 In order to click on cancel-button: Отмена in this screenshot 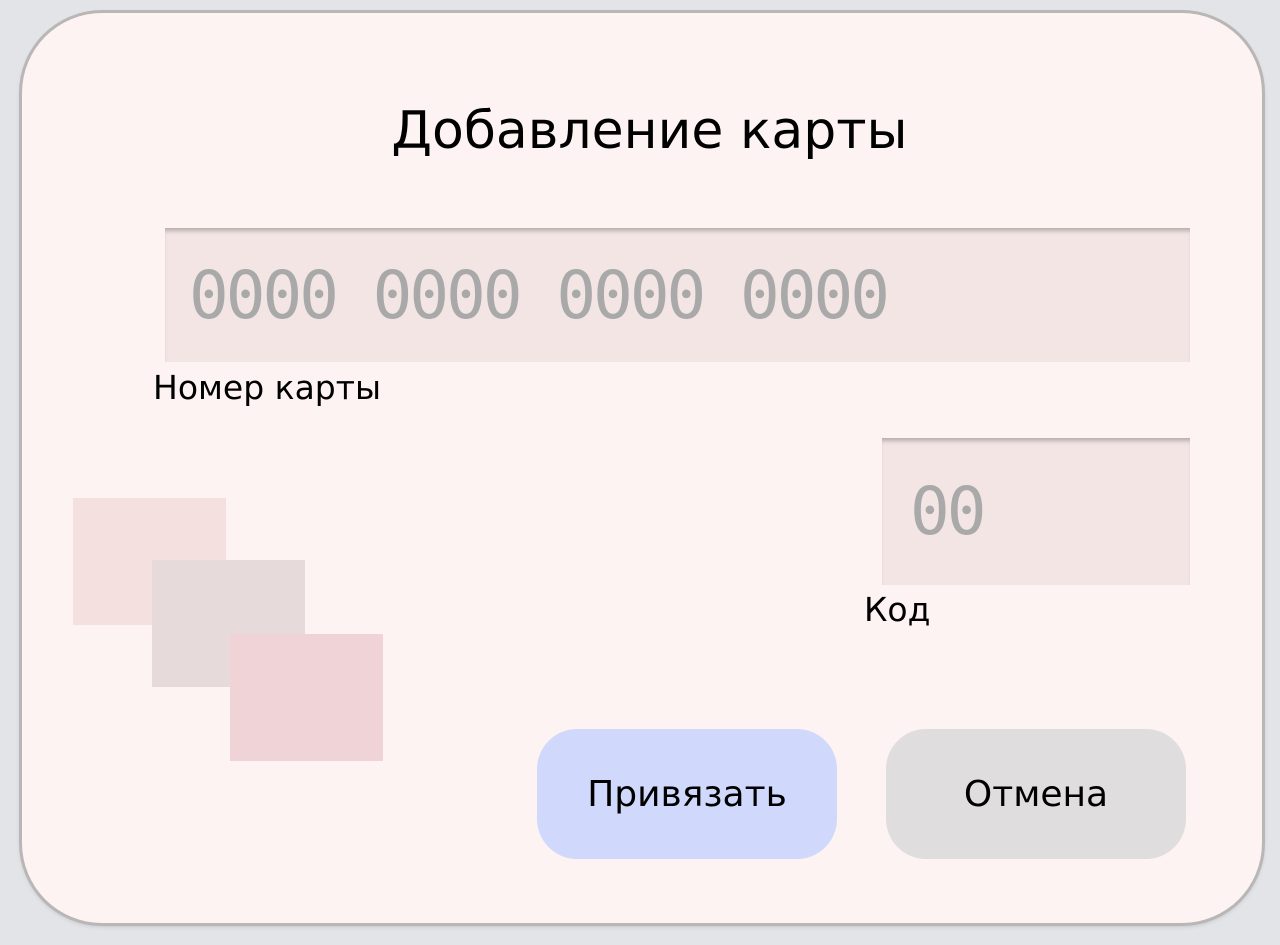, I will do `click(1036, 794)`.